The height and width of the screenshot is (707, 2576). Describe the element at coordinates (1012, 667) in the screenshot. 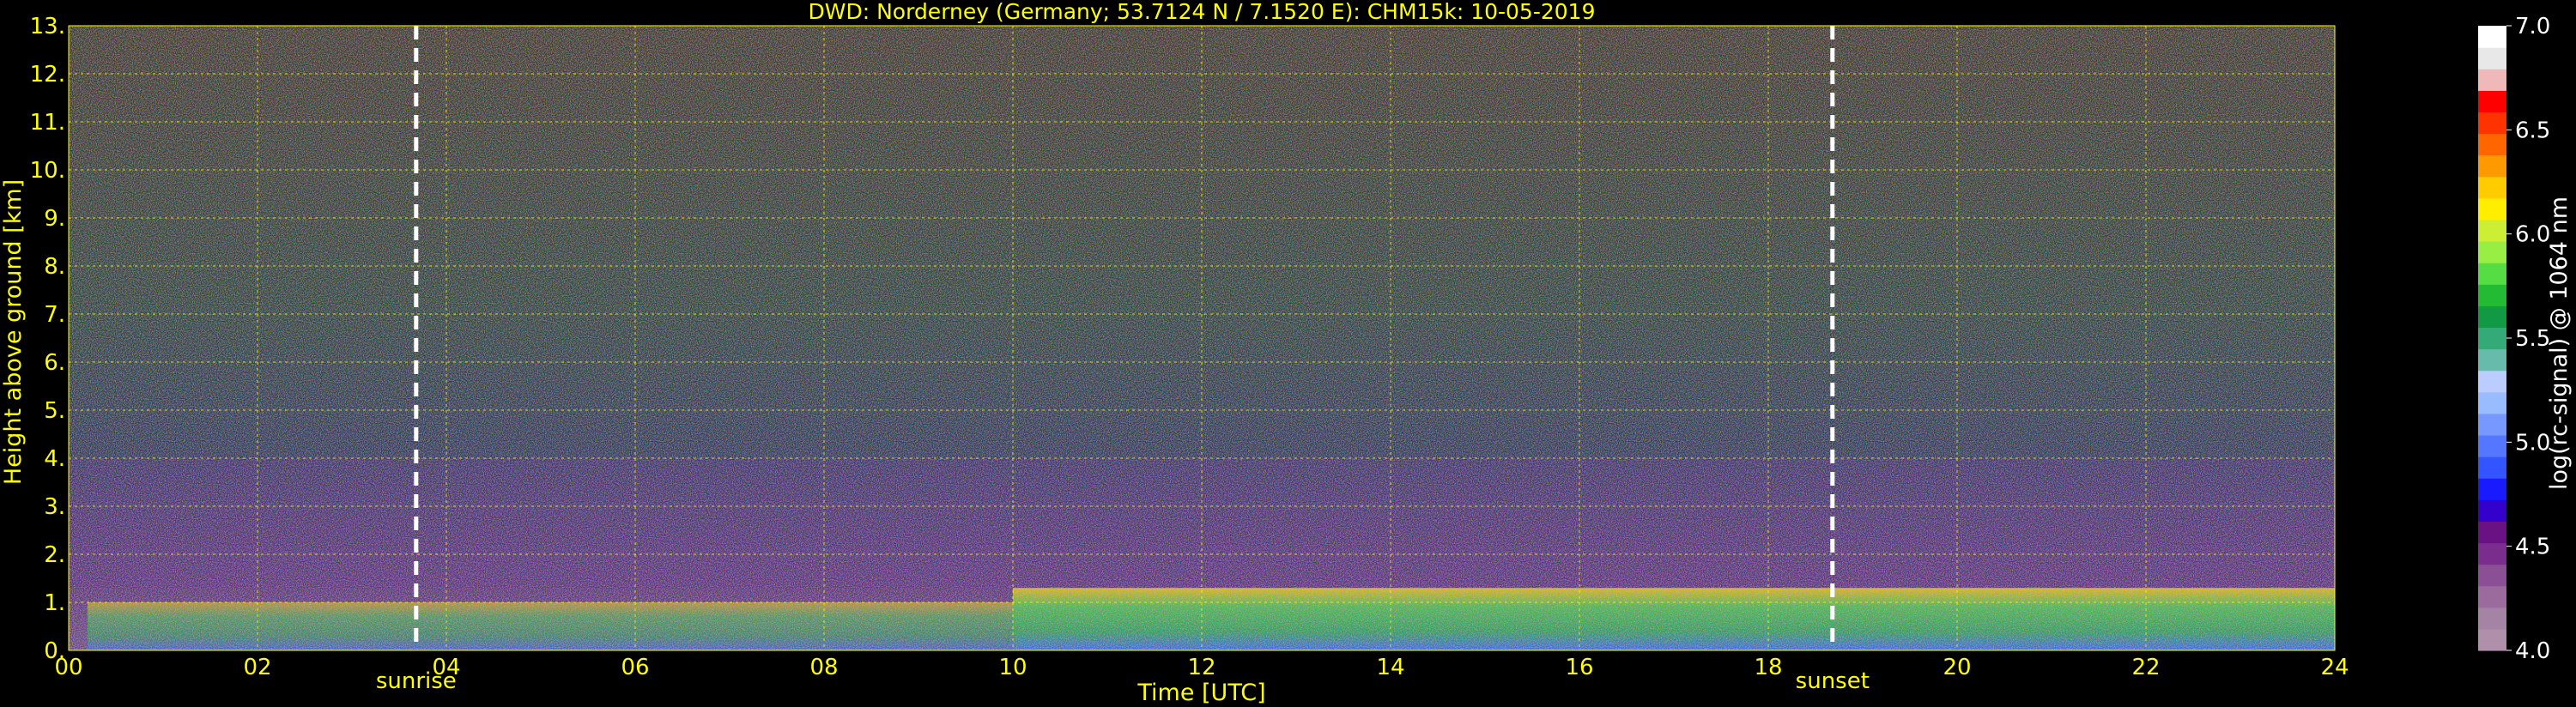

I see `x-tick-label: 10` at that location.